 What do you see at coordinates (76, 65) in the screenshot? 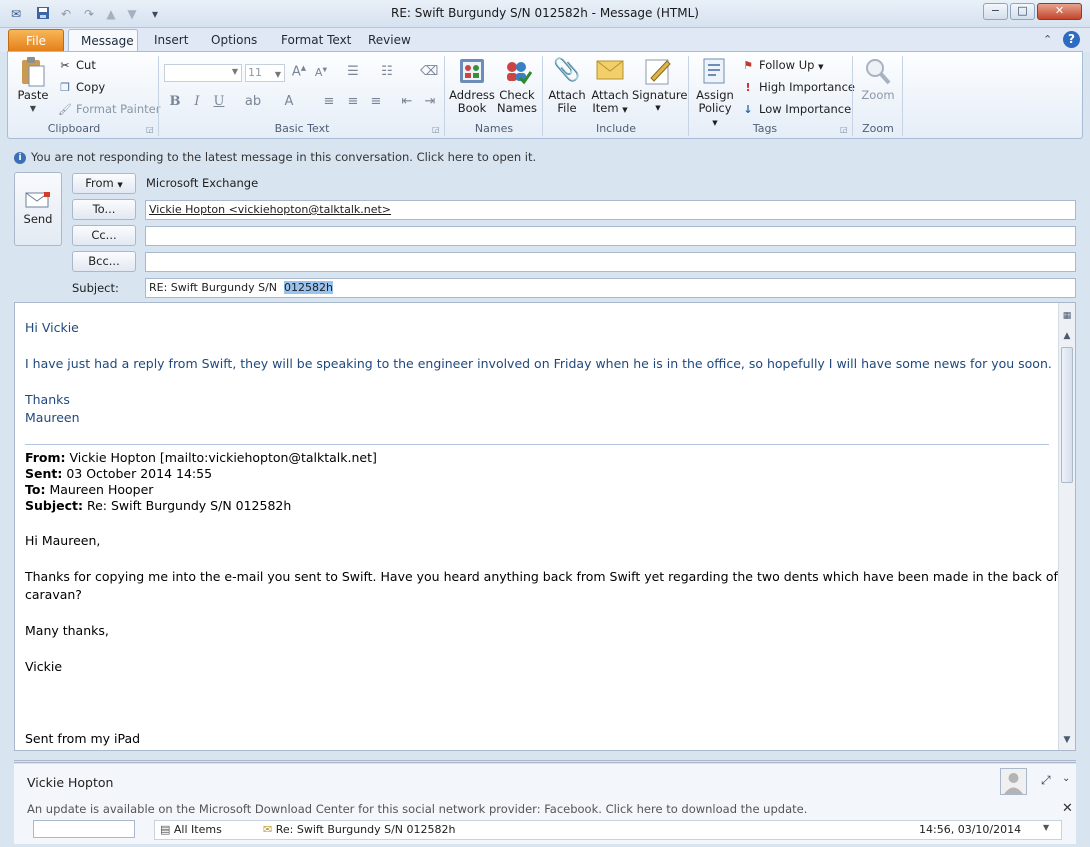
I see `cut-button: ✂ Cut` at bounding box center [76, 65].